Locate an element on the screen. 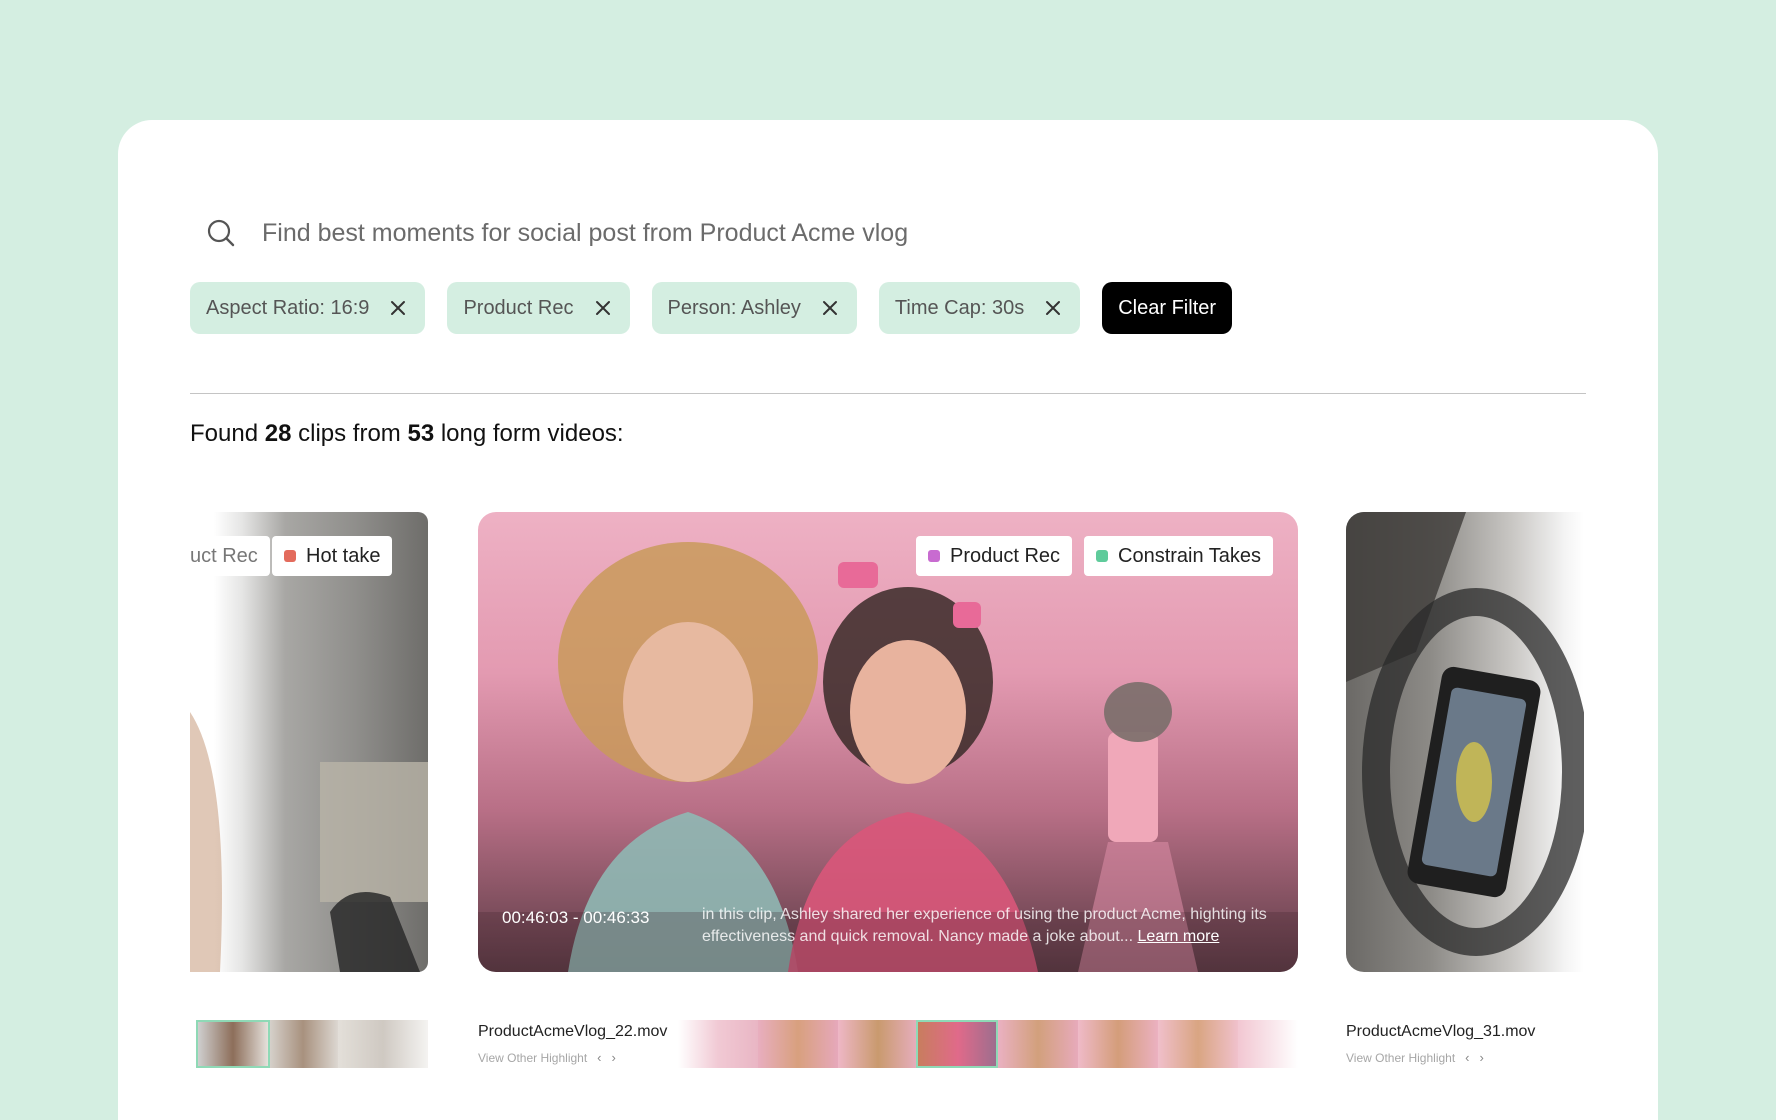  clip-filename: ProductAcmeVlog_31.mov is located at coordinates (1441, 1031).